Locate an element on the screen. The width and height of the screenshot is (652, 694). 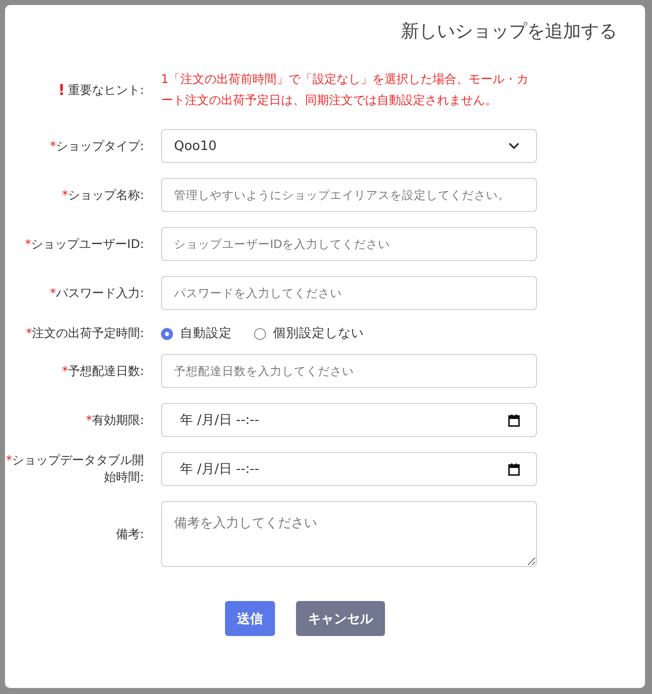
field-label: ショップ名称: is located at coordinates (106, 195).